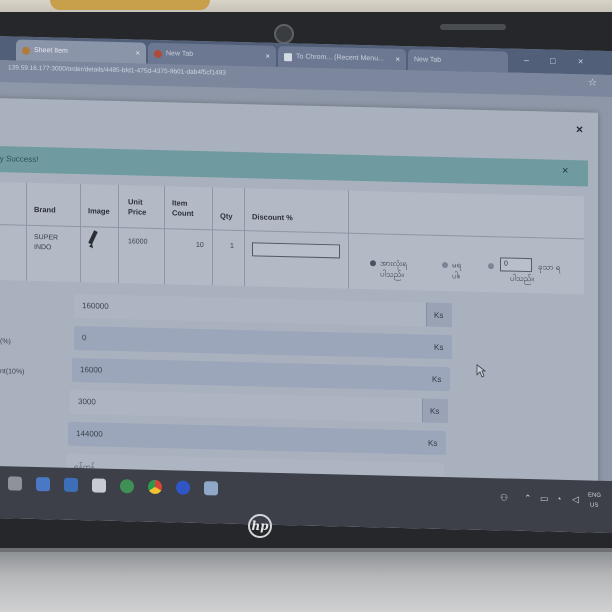  What do you see at coordinates (99, 211) in the screenshot?
I see `header-image: Image` at bounding box center [99, 211].